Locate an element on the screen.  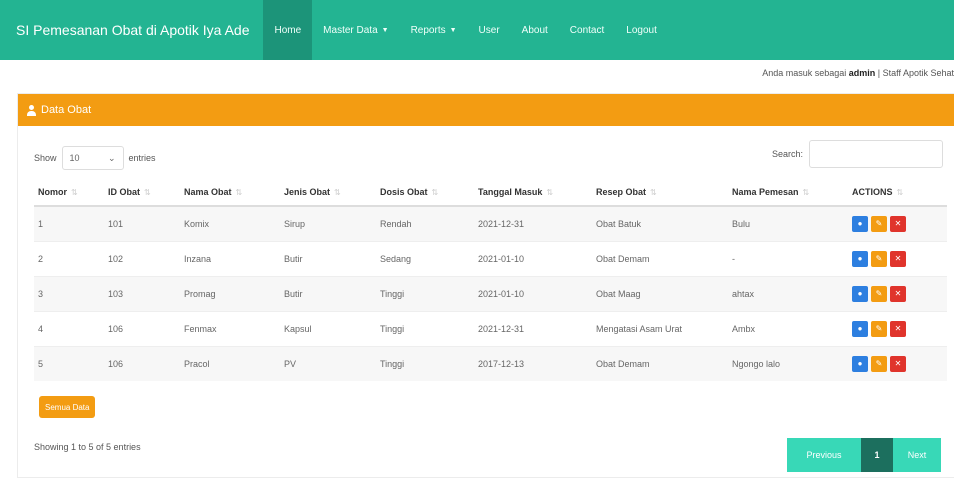
nav-home: Home is located at coordinates (288, 30).